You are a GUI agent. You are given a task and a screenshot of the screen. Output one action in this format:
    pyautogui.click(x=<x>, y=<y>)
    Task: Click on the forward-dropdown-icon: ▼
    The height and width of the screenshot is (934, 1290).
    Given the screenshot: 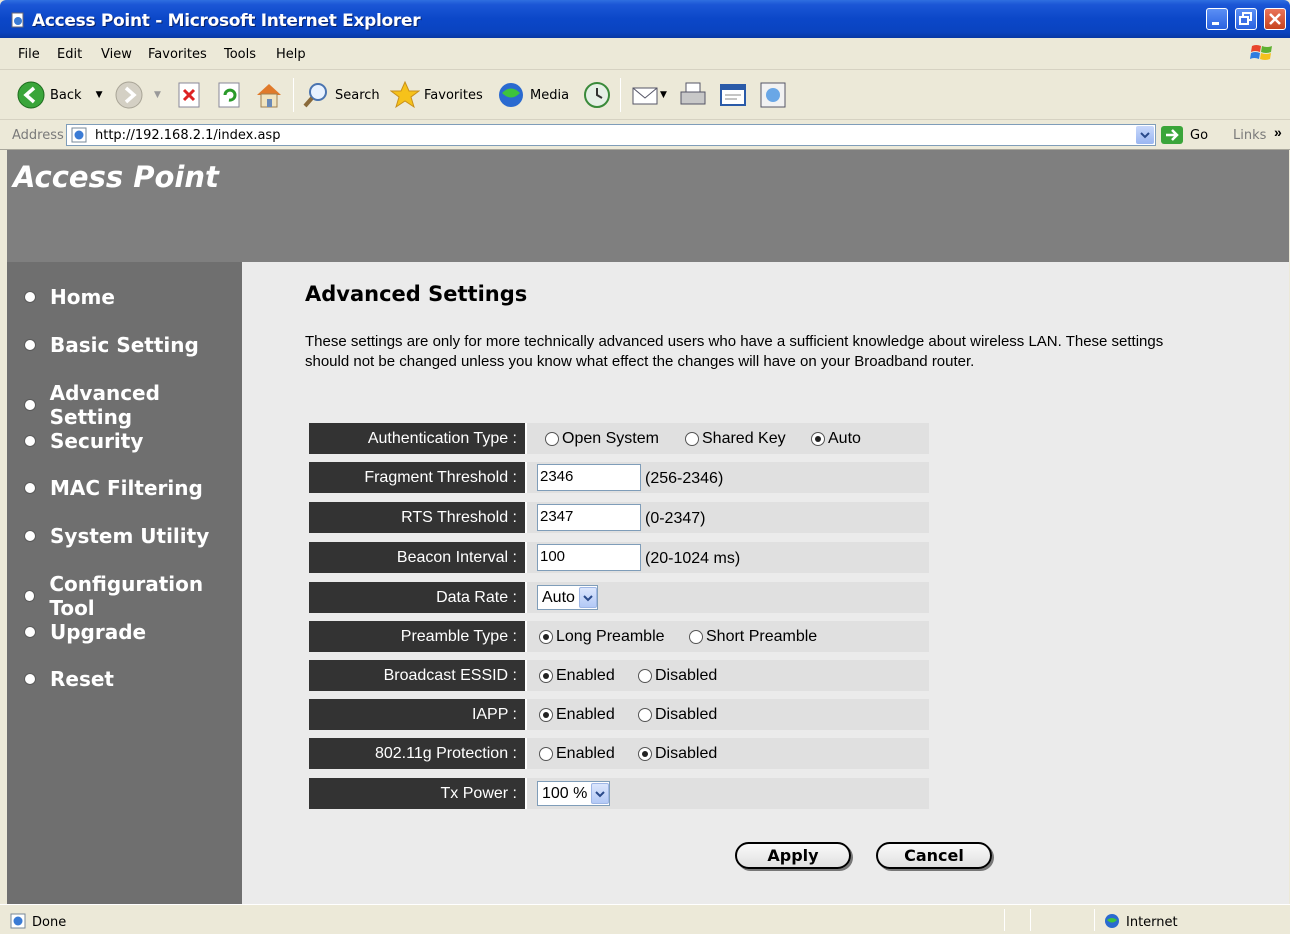 What is the action you would take?
    pyautogui.click(x=157, y=95)
    